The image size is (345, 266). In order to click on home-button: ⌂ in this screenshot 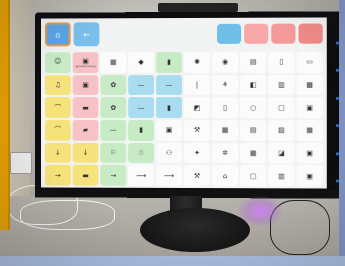, I will do `click(57, 34)`.